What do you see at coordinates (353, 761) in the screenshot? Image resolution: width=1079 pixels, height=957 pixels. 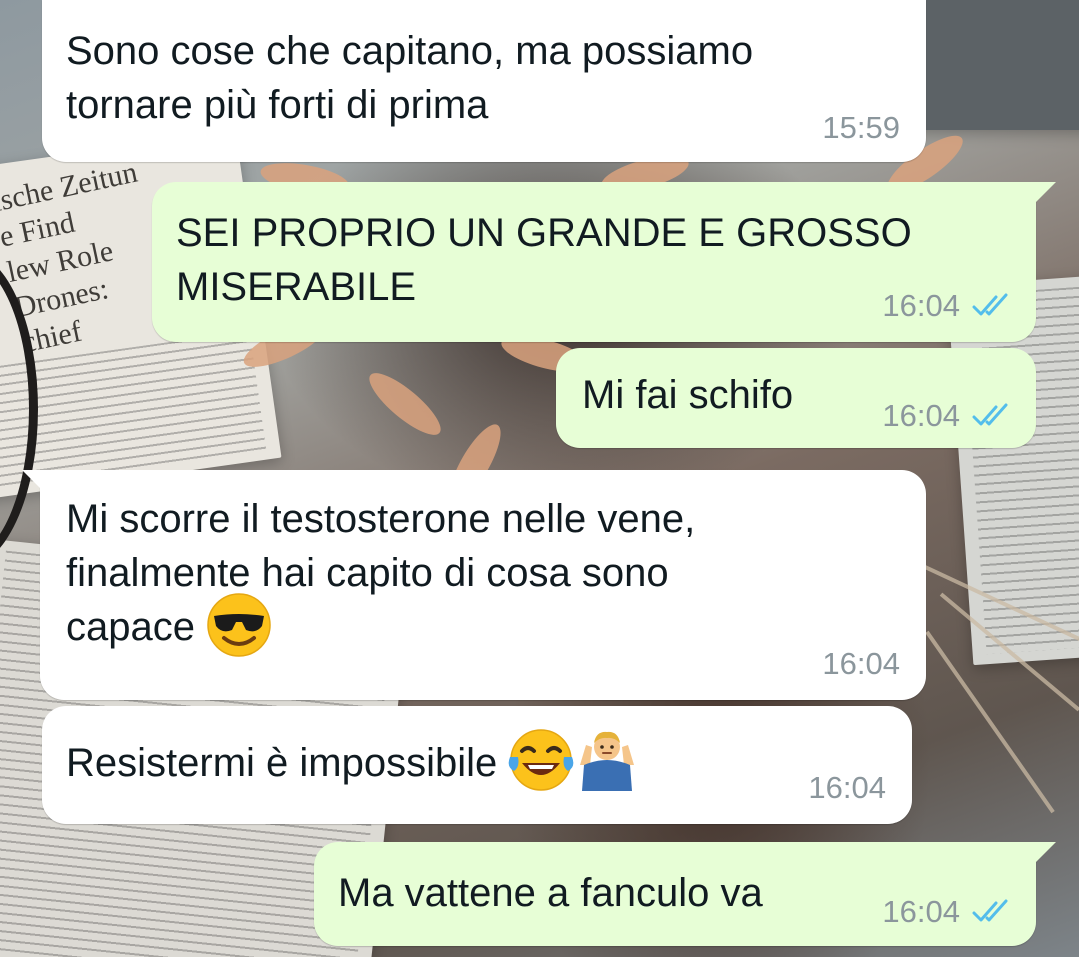 I see `message-text: Resistermi è impossibile` at bounding box center [353, 761].